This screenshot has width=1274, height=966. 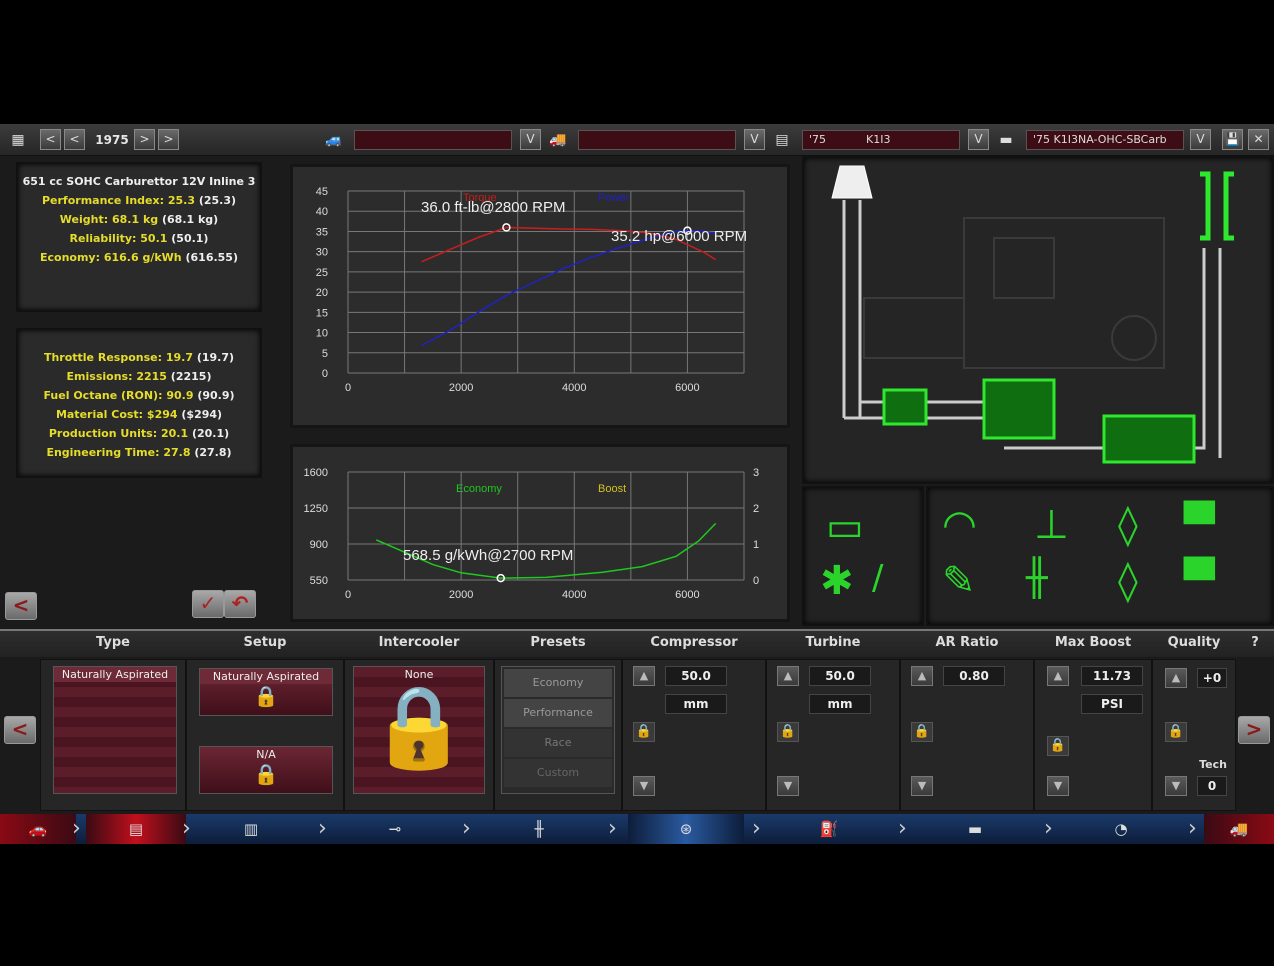 I want to click on turbo-section-icon: ⊛, so click(x=686, y=829).